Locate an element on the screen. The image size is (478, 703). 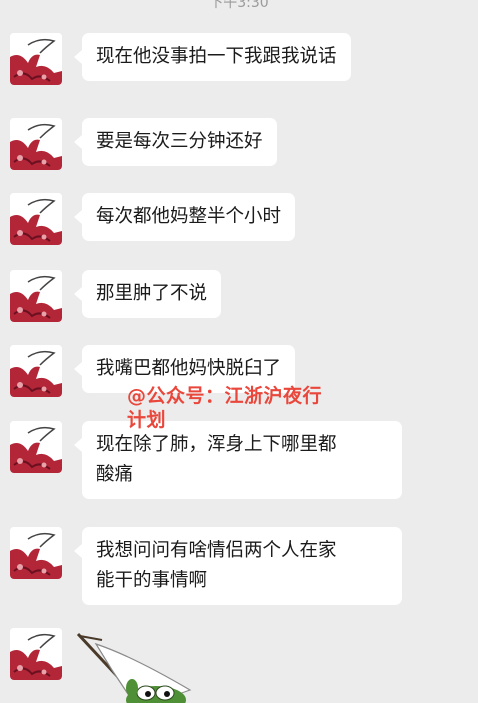
chat-message: 现在他没事拍一下我跟我说话 is located at coordinates (180, 59).